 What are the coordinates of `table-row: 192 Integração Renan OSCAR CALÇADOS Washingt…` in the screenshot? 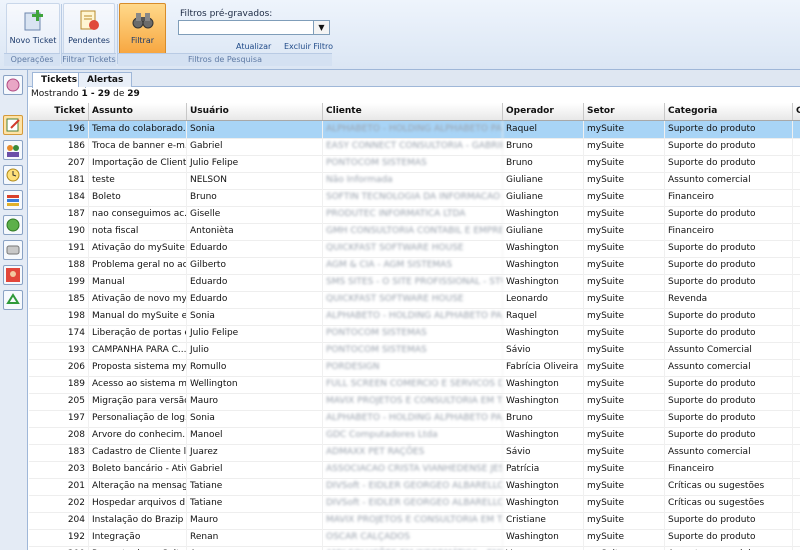 It's located at (414, 538).